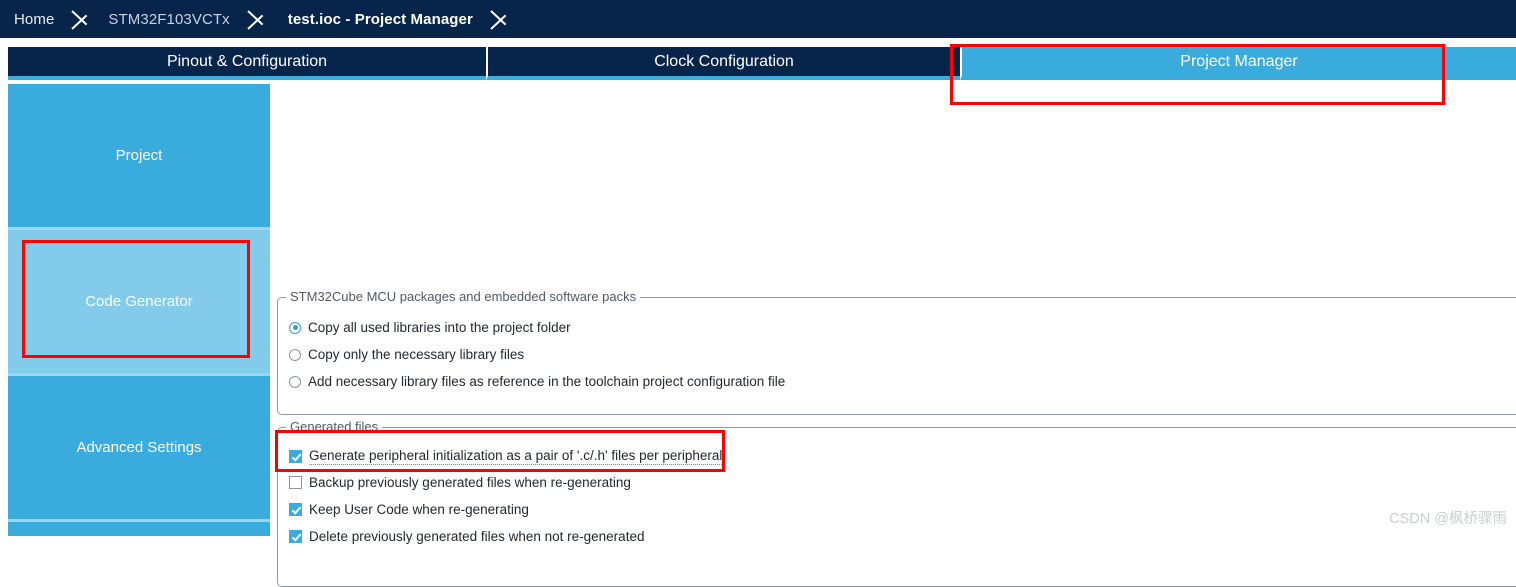 The height and width of the screenshot is (587, 1516). Describe the element at coordinates (724, 61) in the screenshot. I see `tab-label: Clock Configuration` at that location.